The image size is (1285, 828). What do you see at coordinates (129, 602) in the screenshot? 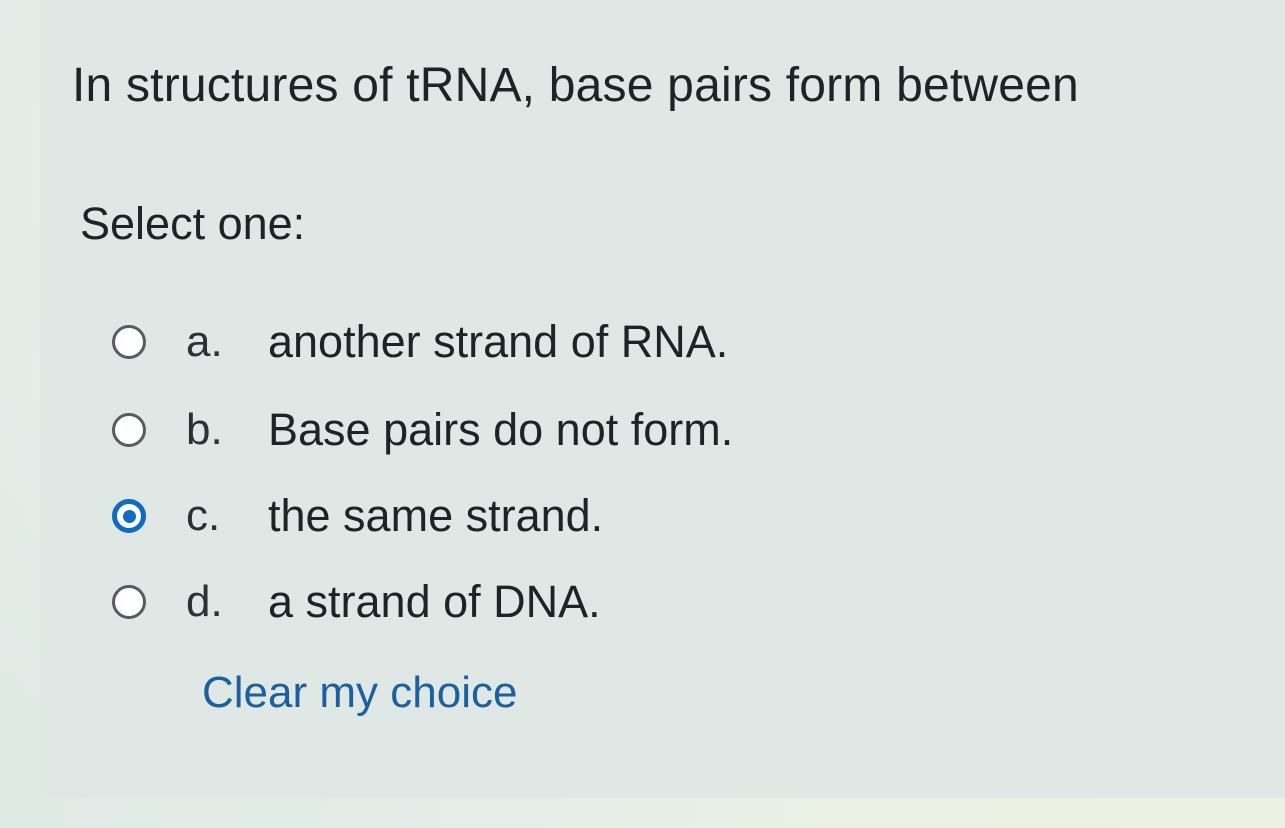
I see `radio-button-d` at bounding box center [129, 602].